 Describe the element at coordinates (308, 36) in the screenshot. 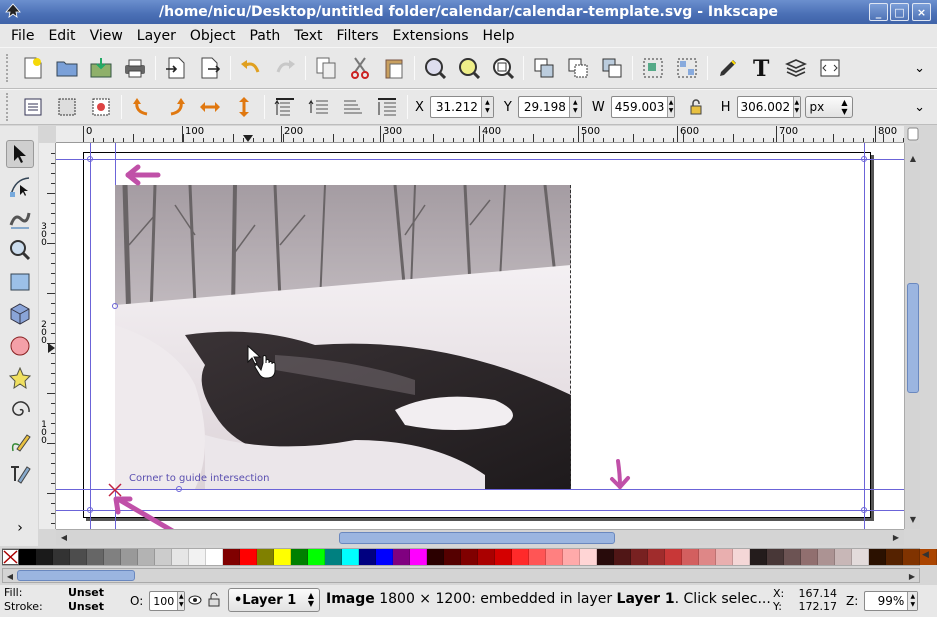

I see `menu-text: Text` at that location.